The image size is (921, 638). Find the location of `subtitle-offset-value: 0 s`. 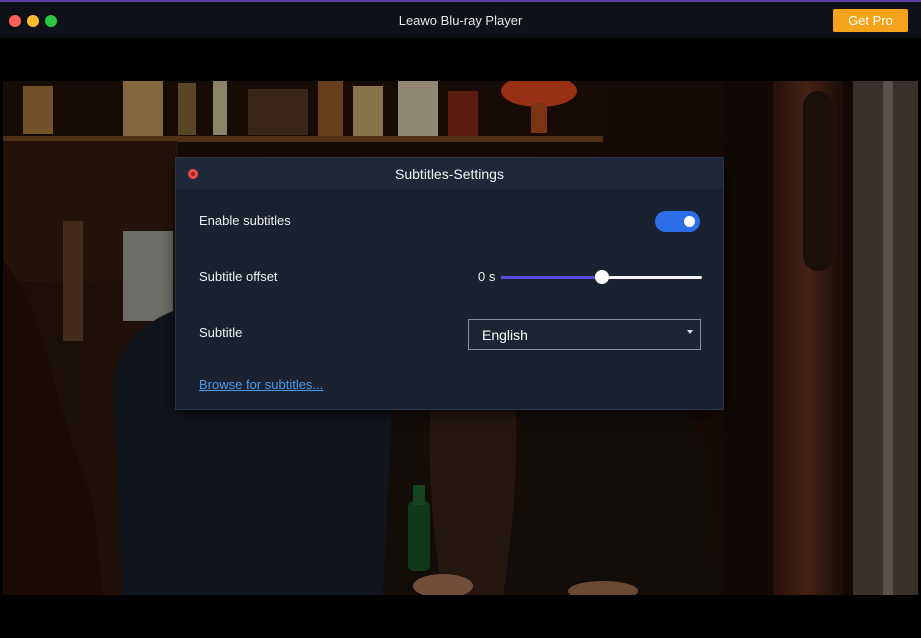

subtitle-offset-value: 0 s is located at coordinates (487, 276).